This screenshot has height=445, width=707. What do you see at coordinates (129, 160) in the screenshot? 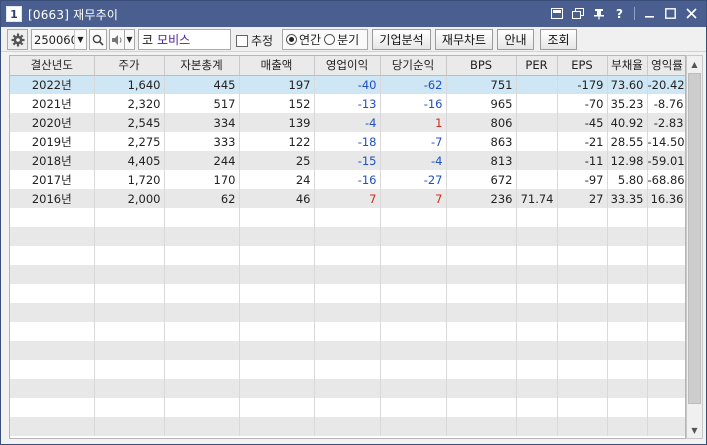
I see `table-cell: 4,405` at bounding box center [129, 160].